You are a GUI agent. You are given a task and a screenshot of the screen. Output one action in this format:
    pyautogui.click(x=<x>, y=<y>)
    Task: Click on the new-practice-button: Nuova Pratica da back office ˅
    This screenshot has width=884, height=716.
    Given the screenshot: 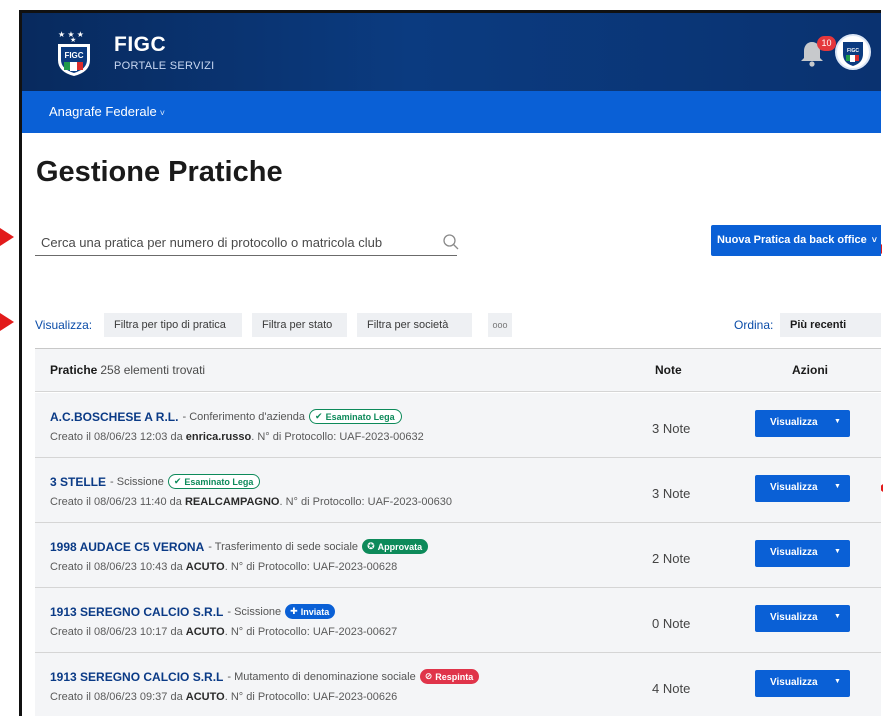 What is the action you would take?
    pyautogui.click(x=796, y=240)
    